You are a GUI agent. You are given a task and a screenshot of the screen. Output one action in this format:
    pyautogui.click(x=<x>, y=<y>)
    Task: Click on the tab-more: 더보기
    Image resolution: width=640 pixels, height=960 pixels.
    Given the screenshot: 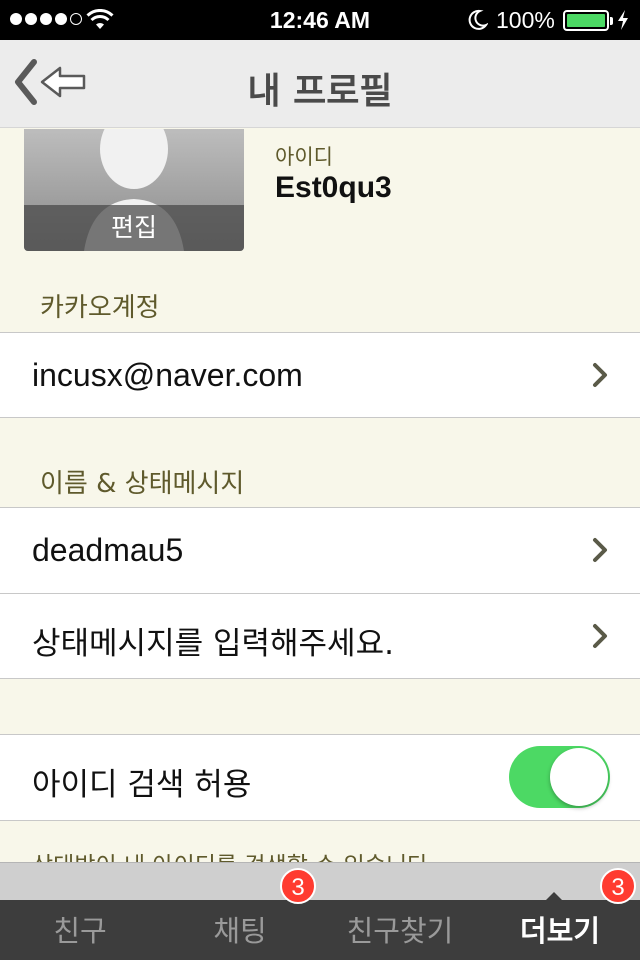 What is the action you would take?
    pyautogui.click(x=560, y=930)
    